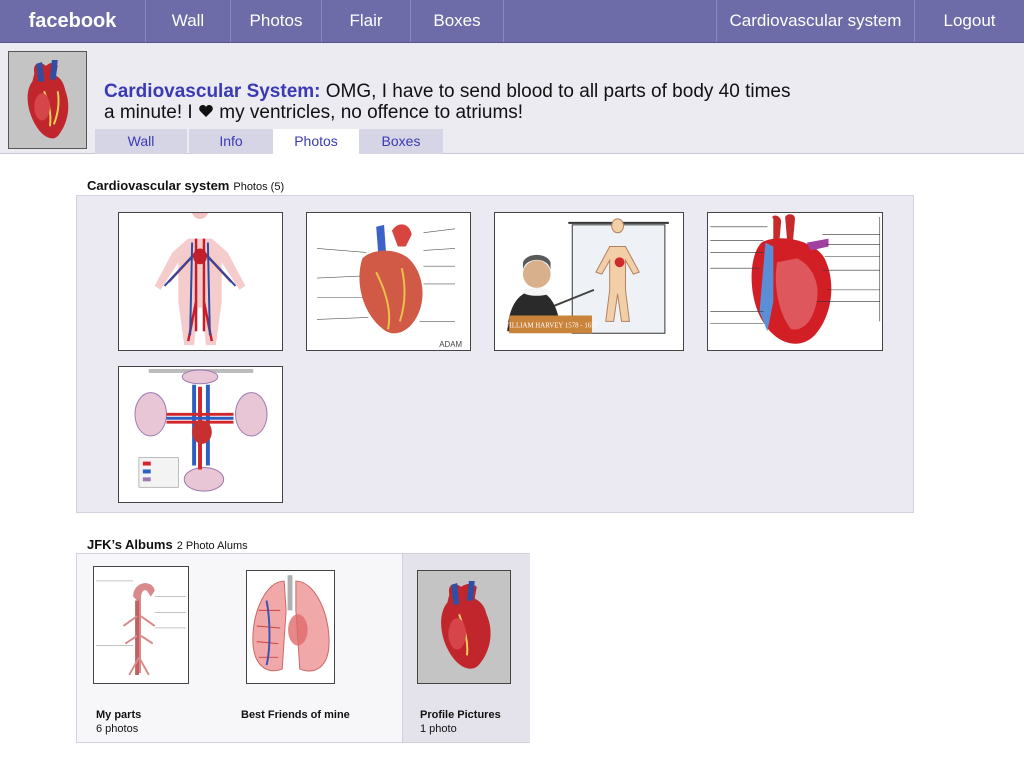 The image size is (1024, 768). What do you see at coordinates (231, 141) in the screenshot?
I see `tab-info: Info` at bounding box center [231, 141].